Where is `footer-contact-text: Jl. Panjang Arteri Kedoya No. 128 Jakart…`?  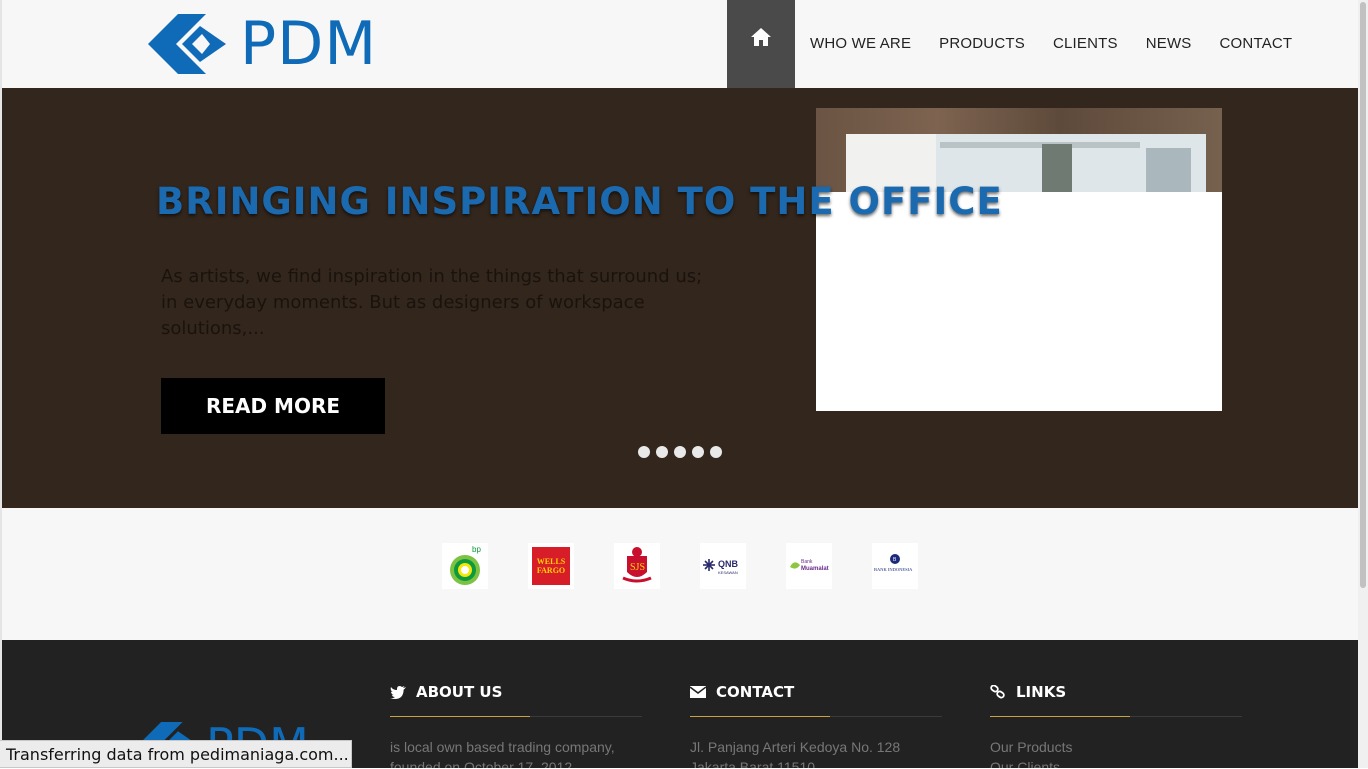
footer-contact-text: Jl. Panjang Arteri Kedoya No. 128 Jakart… is located at coordinates (795, 753).